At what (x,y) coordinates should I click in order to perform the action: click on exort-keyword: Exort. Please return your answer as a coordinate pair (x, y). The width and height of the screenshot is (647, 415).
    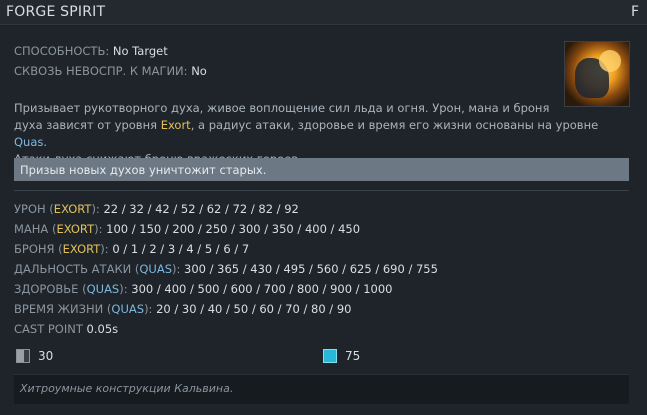
    Looking at the image, I should click on (175, 125).